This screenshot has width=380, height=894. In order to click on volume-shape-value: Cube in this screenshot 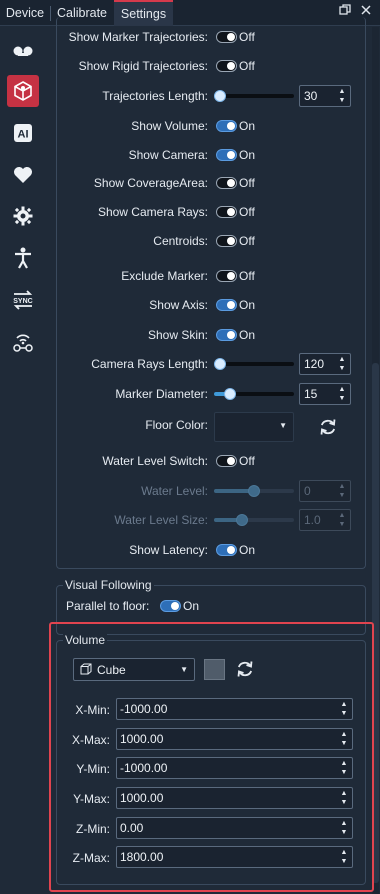, I will do `click(111, 670)`.